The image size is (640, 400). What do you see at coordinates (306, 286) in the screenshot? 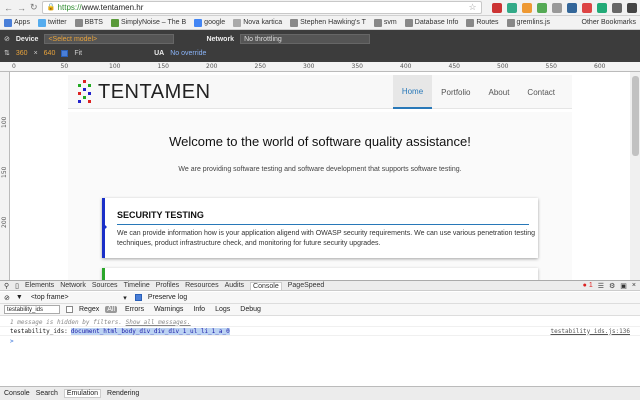
I see `tab-pagespeed: PageSpeed` at bounding box center [306, 286].